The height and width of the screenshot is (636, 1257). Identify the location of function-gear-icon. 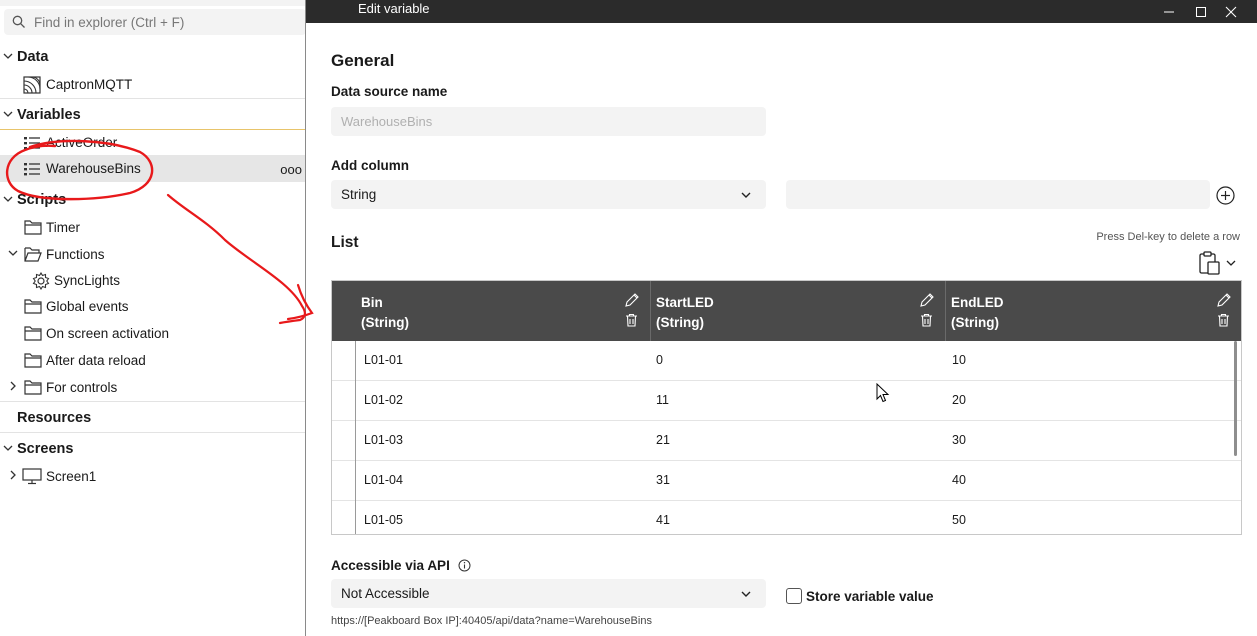
(41, 281).